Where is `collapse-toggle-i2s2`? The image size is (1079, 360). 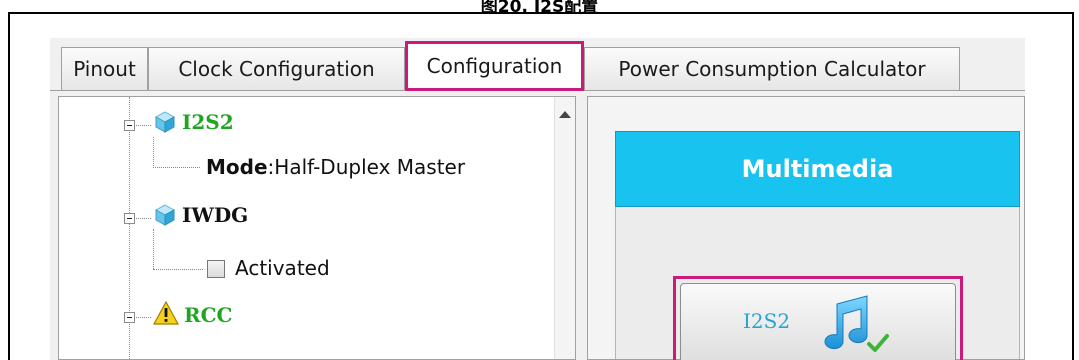 collapse-toggle-i2s2 is located at coordinates (129, 125).